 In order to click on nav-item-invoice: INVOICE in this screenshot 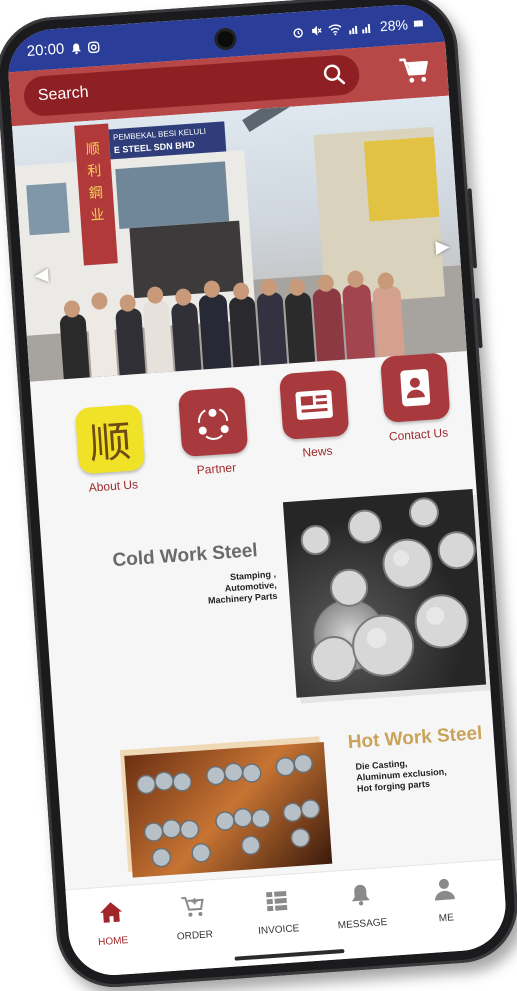, I will do `click(277, 912)`.